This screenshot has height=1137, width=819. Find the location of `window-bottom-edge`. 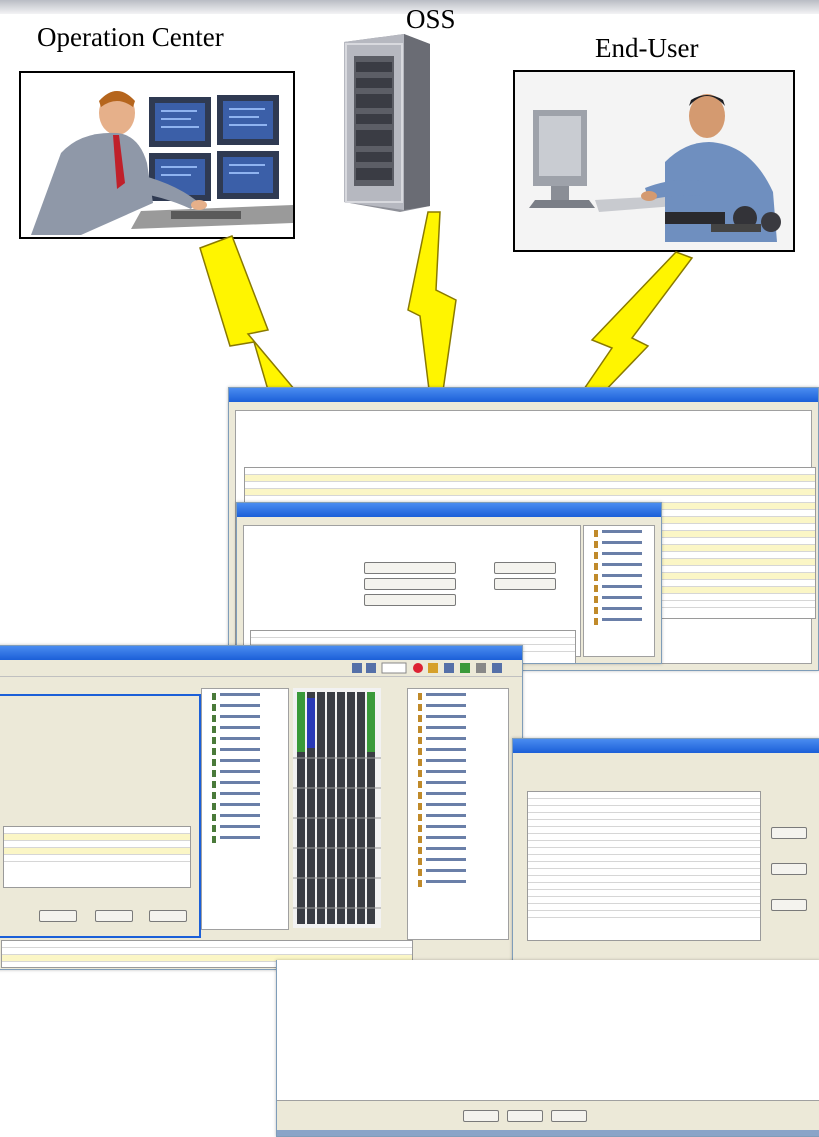

window-bottom-edge is located at coordinates (548, 1133).